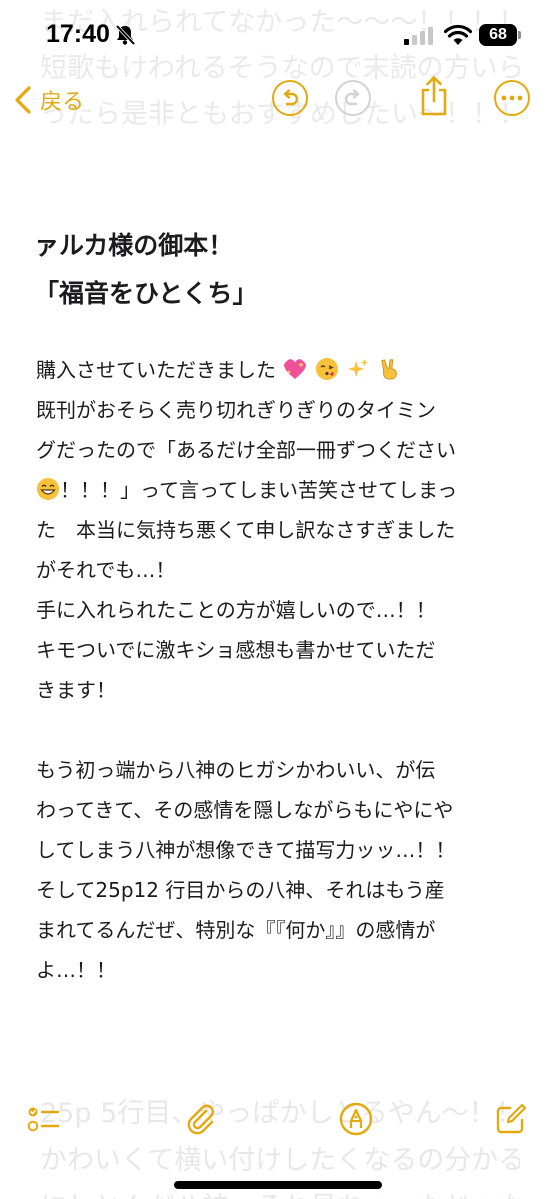 Image resolution: width=554 pixels, height=1199 pixels. I want to click on body-text: 購入させていただきました, so click(156, 370).